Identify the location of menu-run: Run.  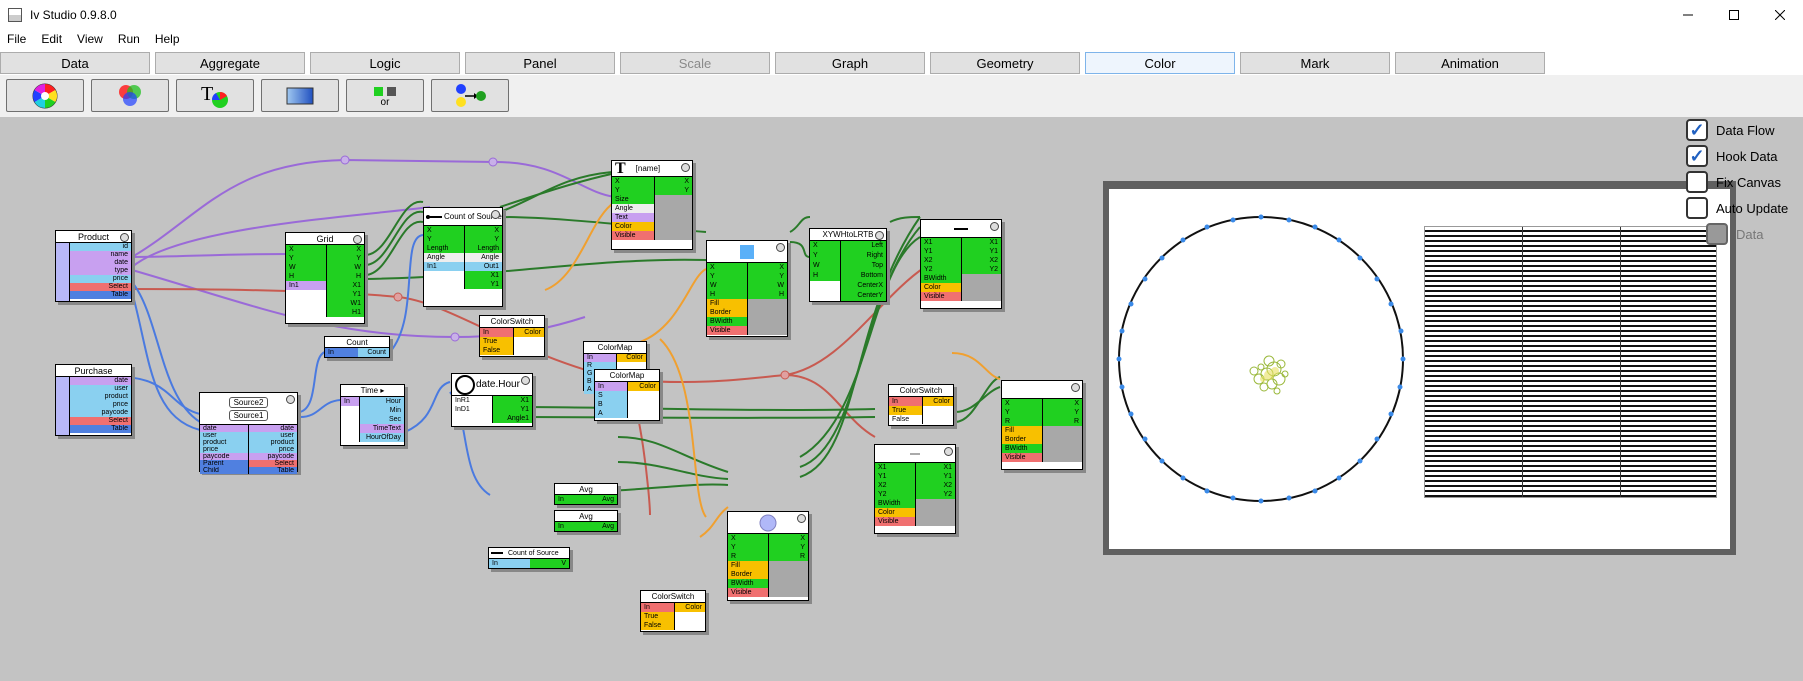
(129, 40).